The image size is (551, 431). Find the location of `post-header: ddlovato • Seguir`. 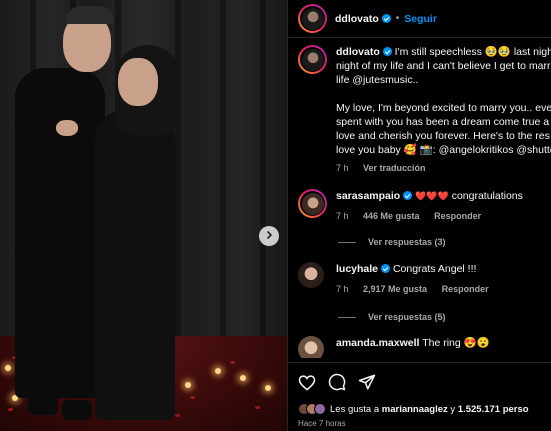

post-header: ddlovato • Seguir is located at coordinates (419, 19).